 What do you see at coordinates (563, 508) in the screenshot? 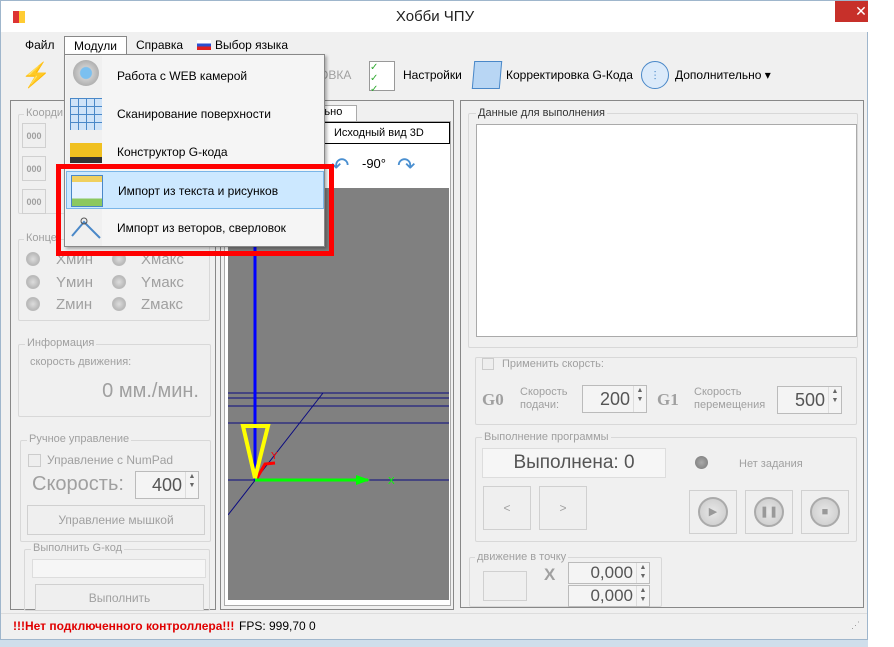
I see `next-button: >` at bounding box center [563, 508].